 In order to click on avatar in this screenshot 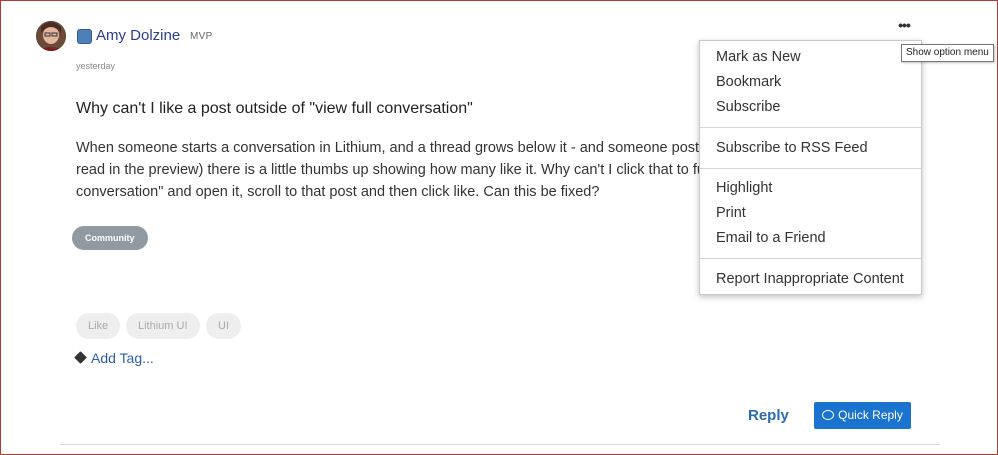, I will do `click(51, 36)`.